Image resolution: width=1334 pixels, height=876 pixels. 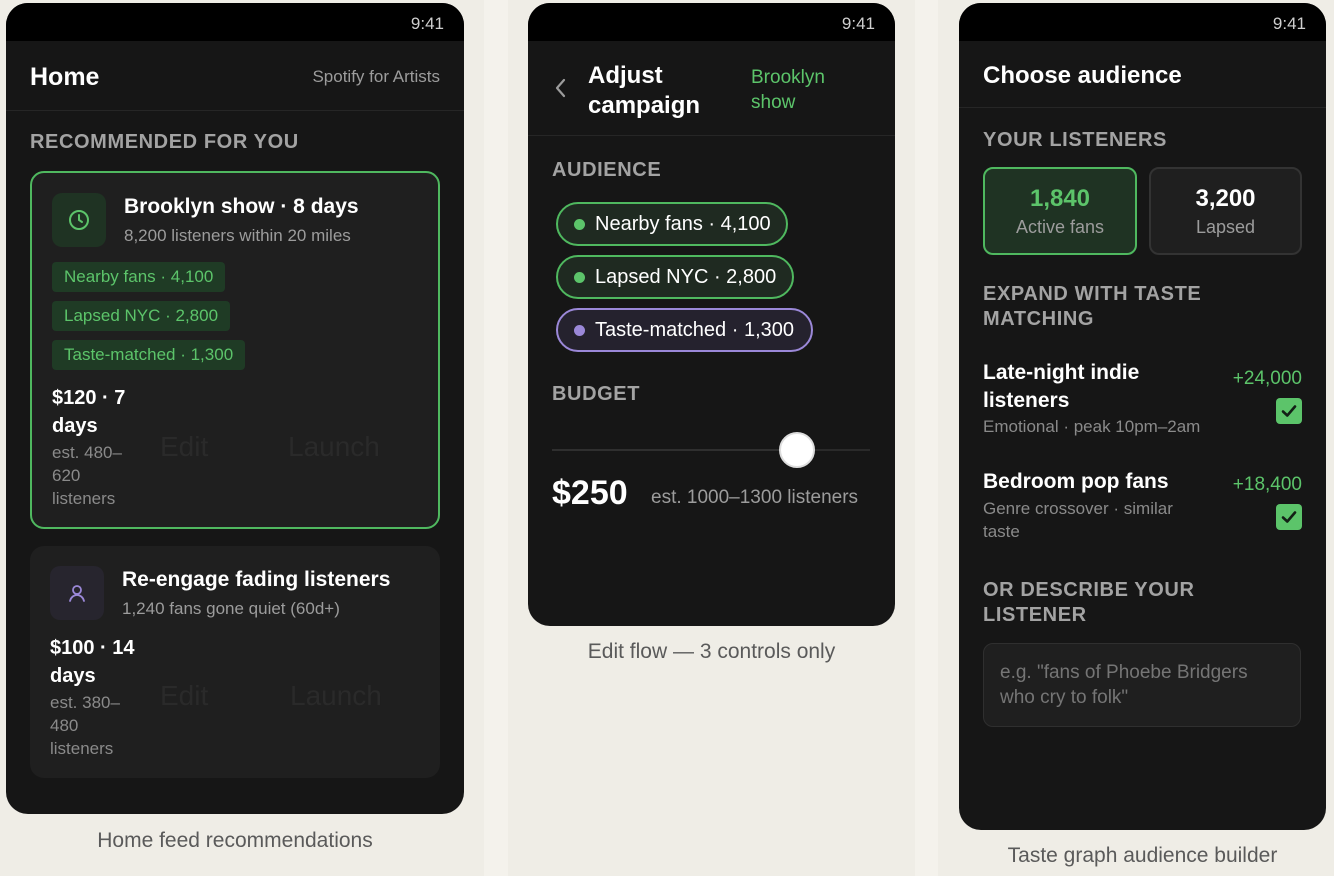 I want to click on taste-item-subtitle: Genre crossover · similar taste, so click(x=1078, y=520).